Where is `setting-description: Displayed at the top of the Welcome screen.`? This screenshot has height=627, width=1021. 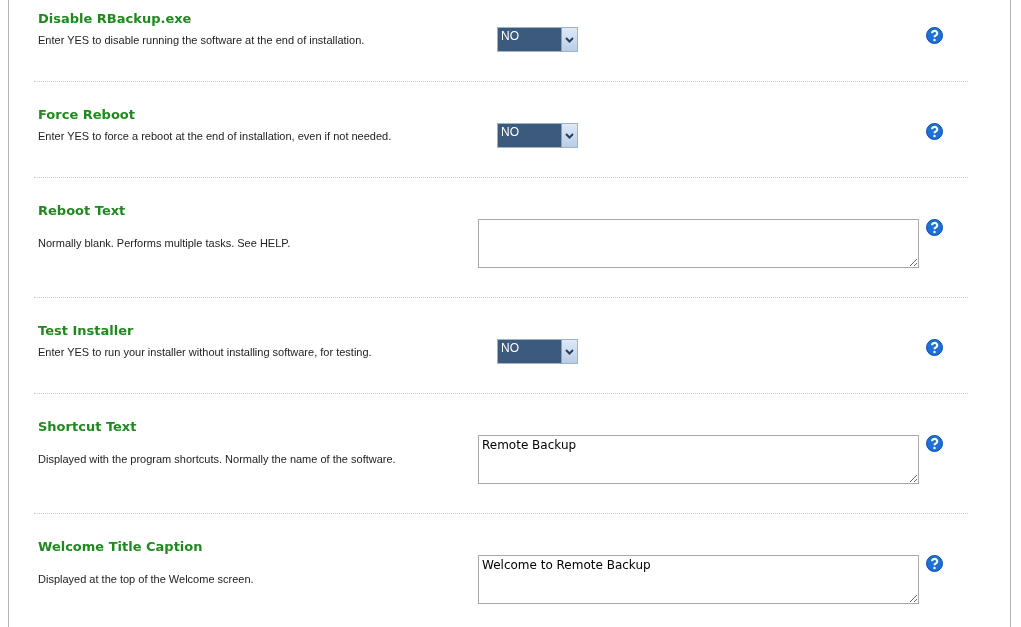 setting-description: Displayed at the top of the Welcome screen. is located at coordinates (146, 579).